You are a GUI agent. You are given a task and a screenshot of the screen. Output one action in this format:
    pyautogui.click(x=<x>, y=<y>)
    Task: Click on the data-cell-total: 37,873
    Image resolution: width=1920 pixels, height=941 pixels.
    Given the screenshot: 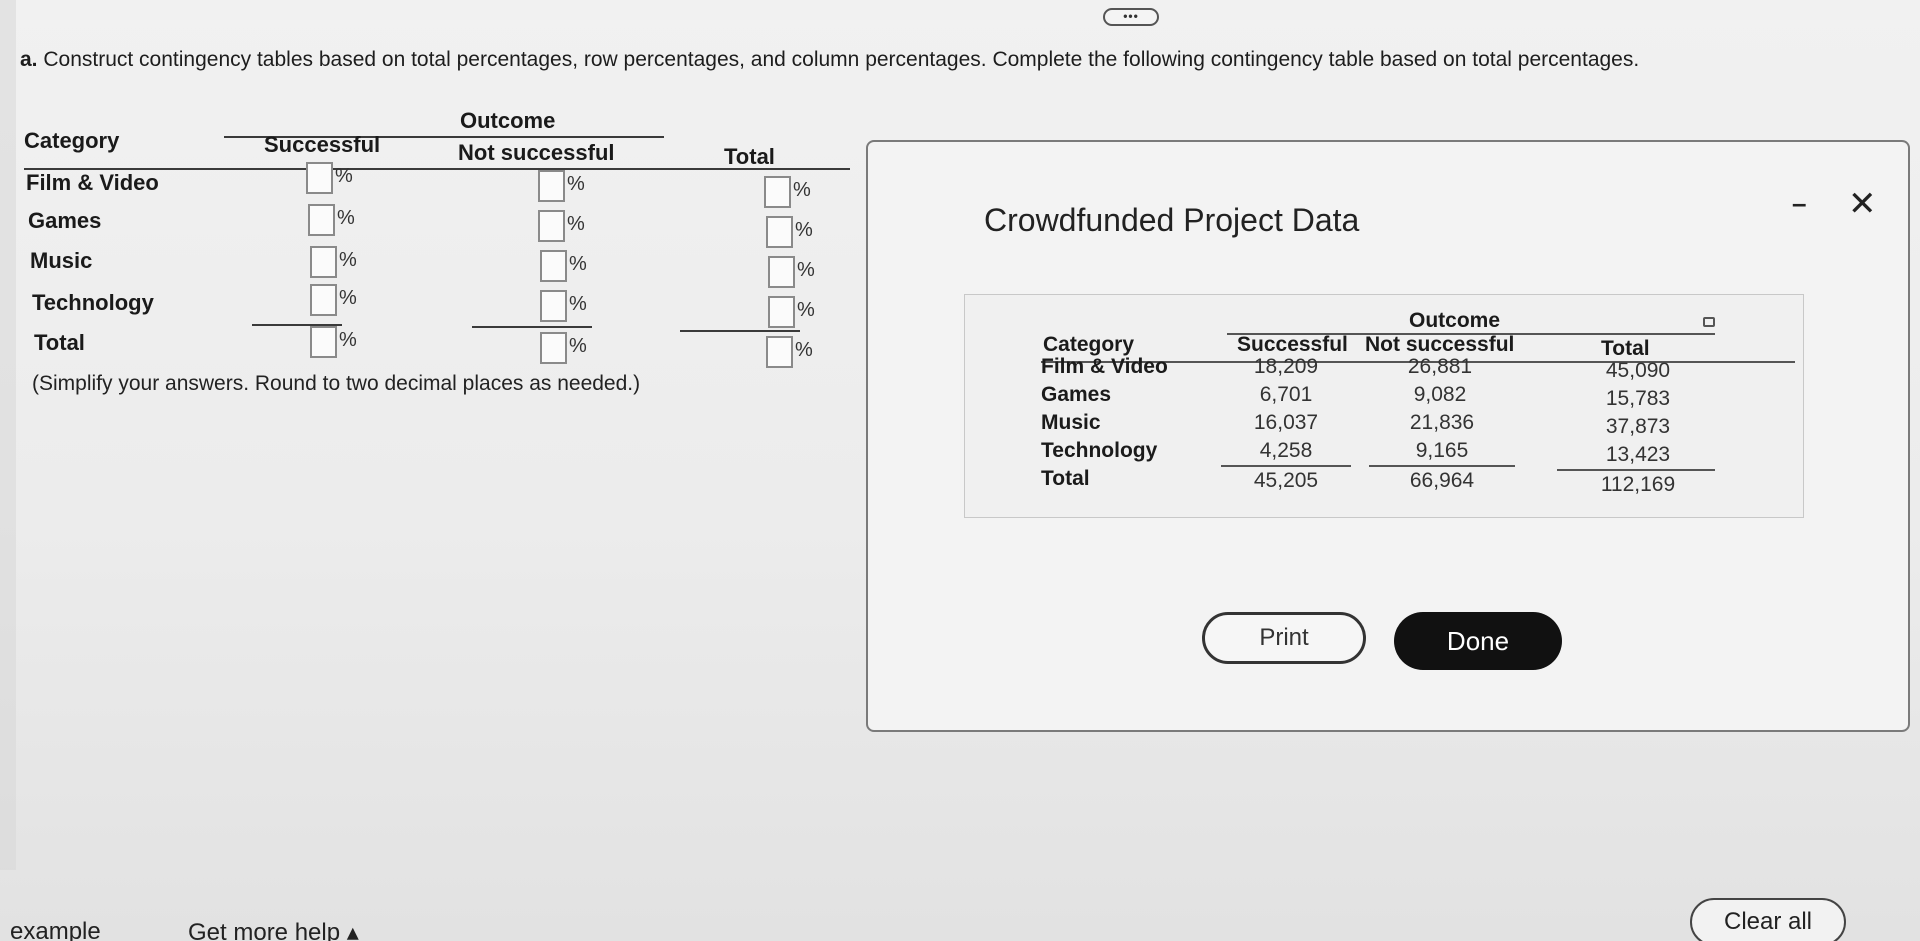 What is the action you would take?
    pyautogui.click(x=1638, y=426)
    